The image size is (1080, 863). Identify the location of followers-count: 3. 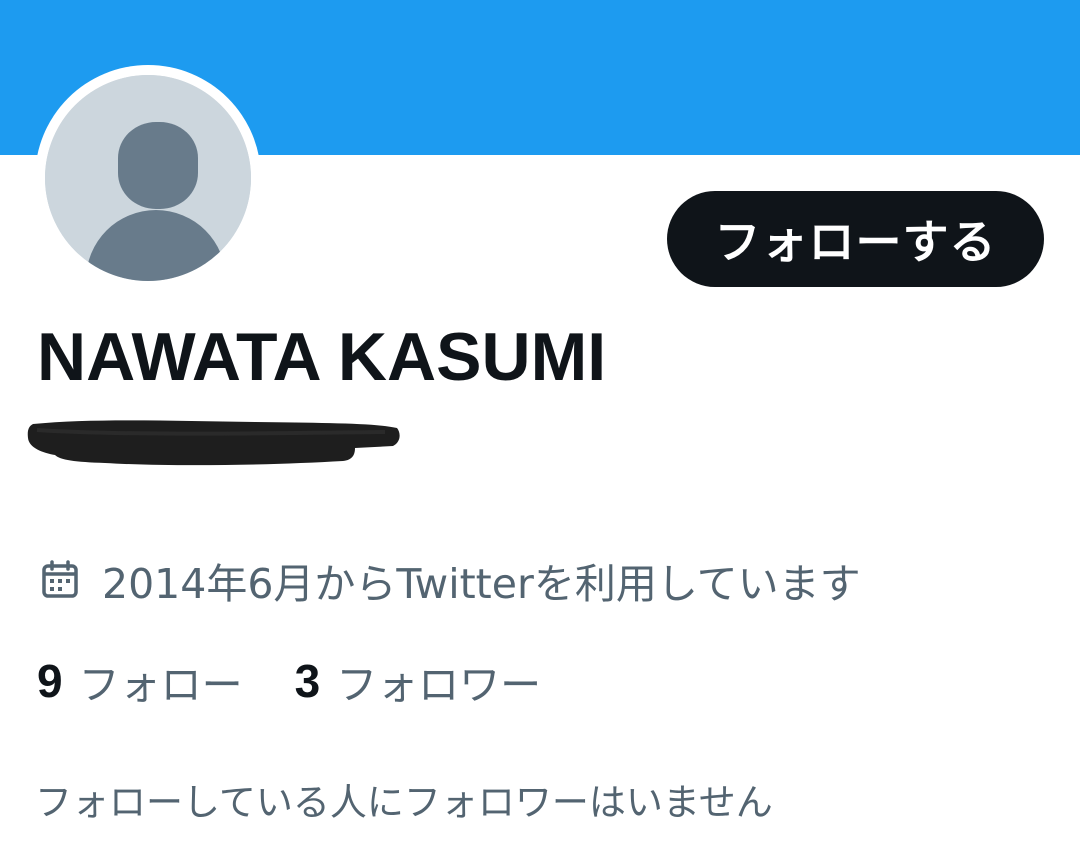
(307, 681).